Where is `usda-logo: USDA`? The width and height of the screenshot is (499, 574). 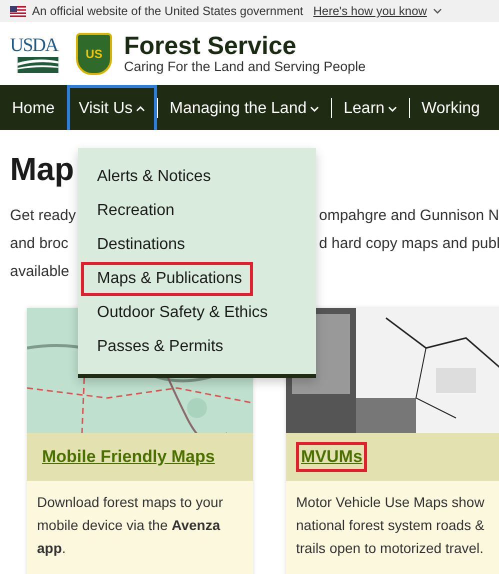
usda-logo: USDA is located at coordinates (38, 53).